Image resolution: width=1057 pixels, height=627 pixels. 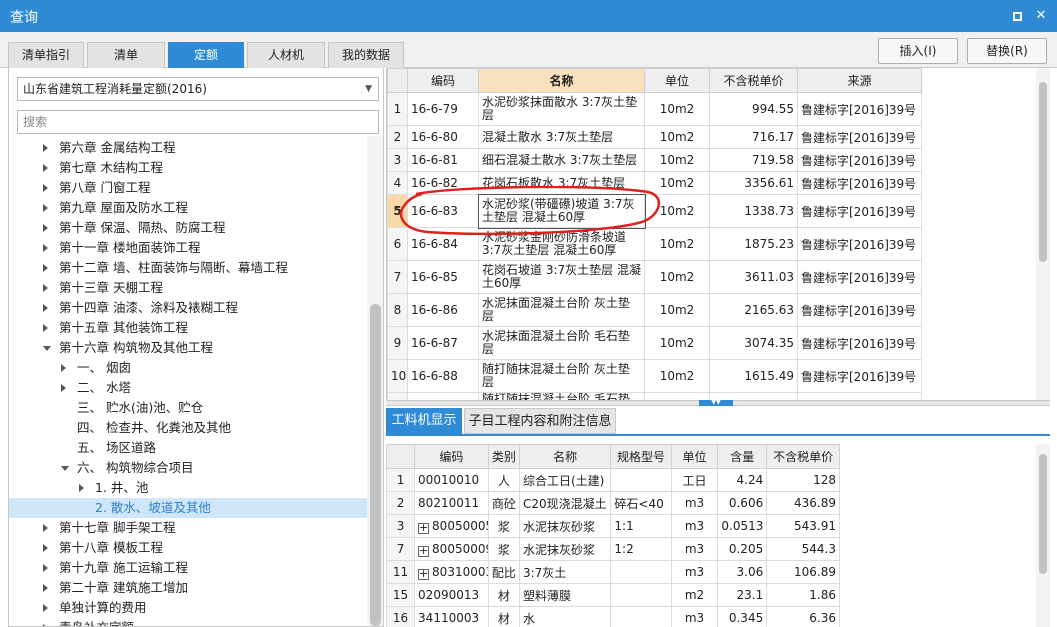 I want to click on table-row: 15 02090013 材塑料薄膜 m2 23.1 1.86, so click(x=613, y=595).